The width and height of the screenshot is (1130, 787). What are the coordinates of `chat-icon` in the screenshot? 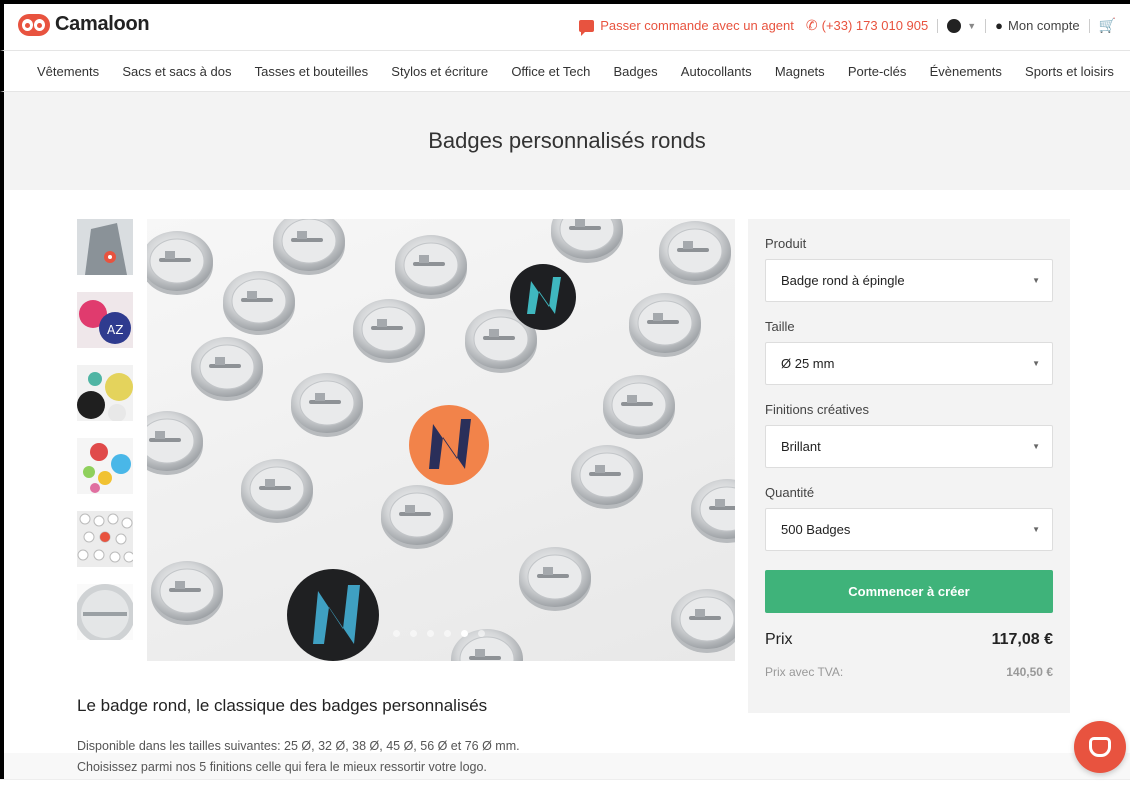 It's located at (587, 27).